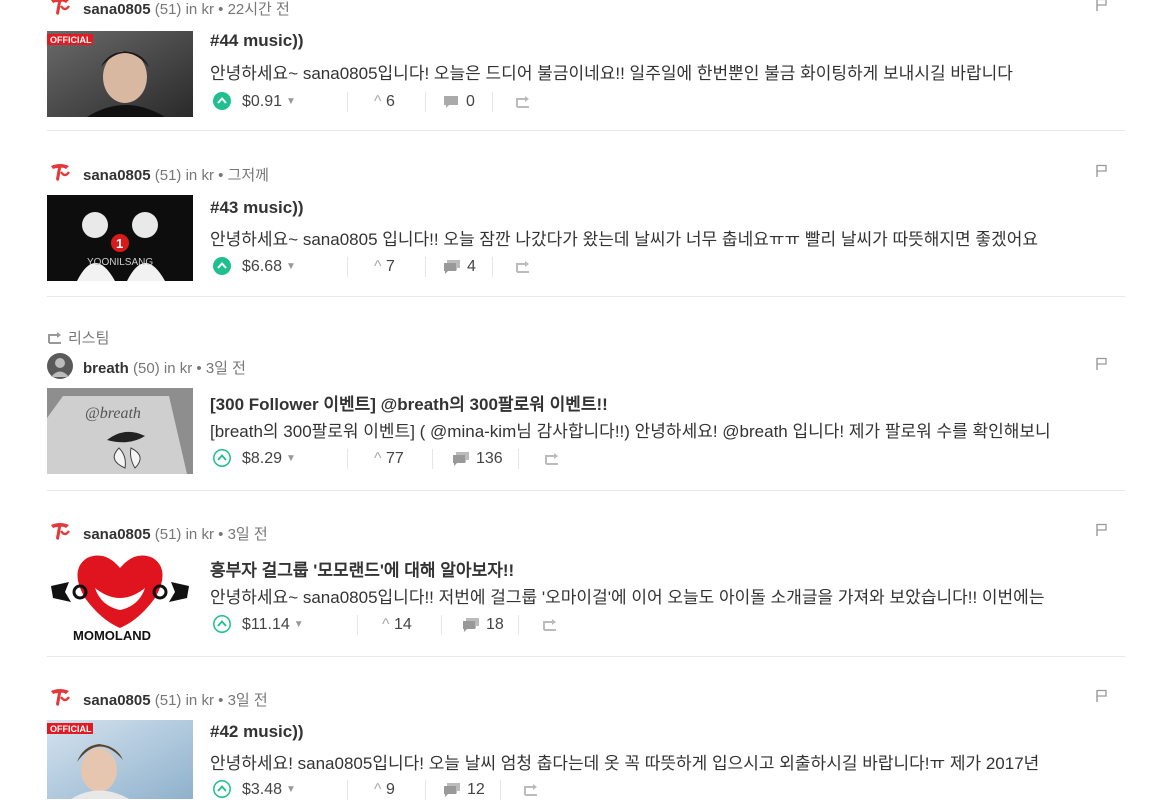  What do you see at coordinates (120, 431) in the screenshot?
I see `post-thumbnail: @breath` at bounding box center [120, 431].